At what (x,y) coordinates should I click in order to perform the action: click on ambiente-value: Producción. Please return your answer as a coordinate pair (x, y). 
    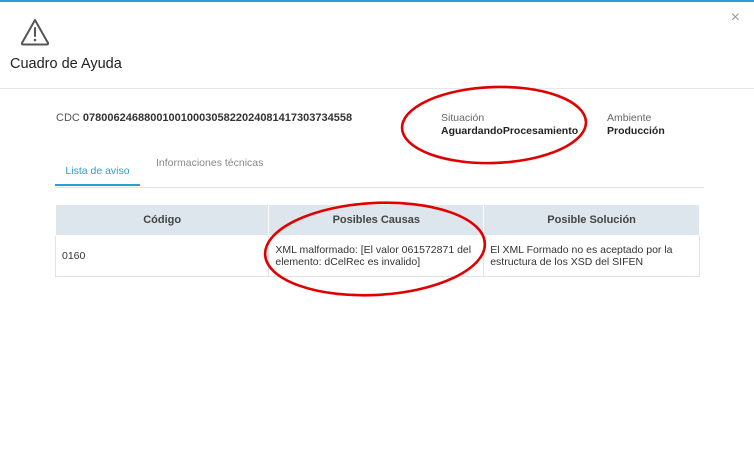
    Looking at the image, I should click on (636, 131).